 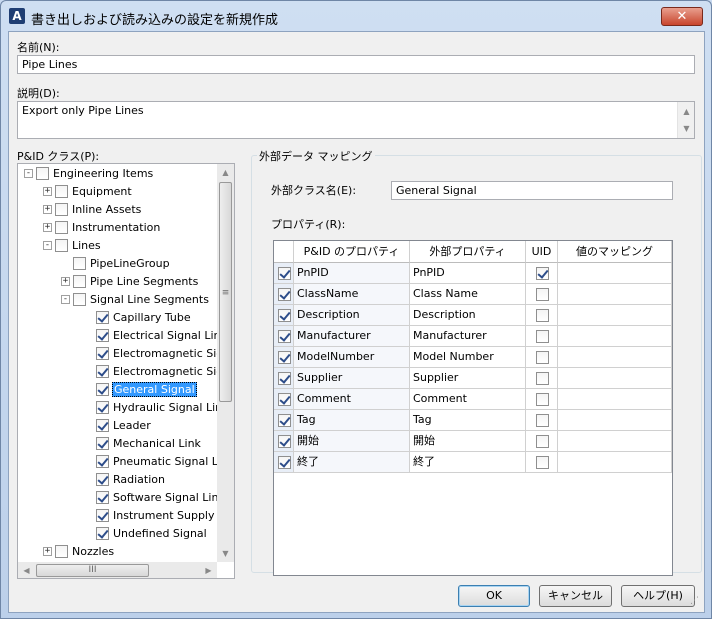 What do you see at coordinates (132, 425) in the screenshot?
I see `tree-node-label: Leader` at bounding box center [132, 425].